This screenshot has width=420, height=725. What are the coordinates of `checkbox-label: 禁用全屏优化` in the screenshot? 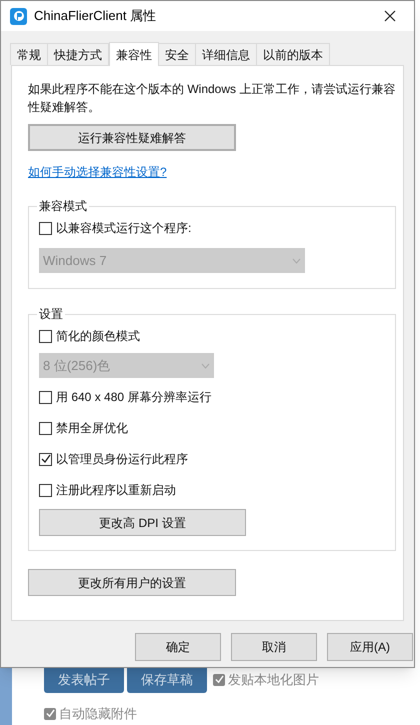 It's located at (92, 428).